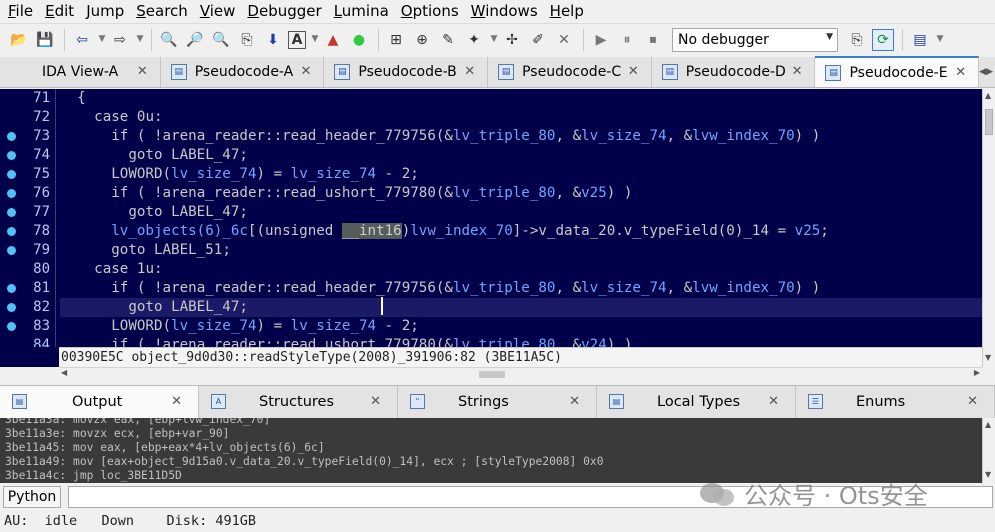  Describe the element at coordinates (333, 40) in the screenshot. I see `graph-icon: ▲` at that location.